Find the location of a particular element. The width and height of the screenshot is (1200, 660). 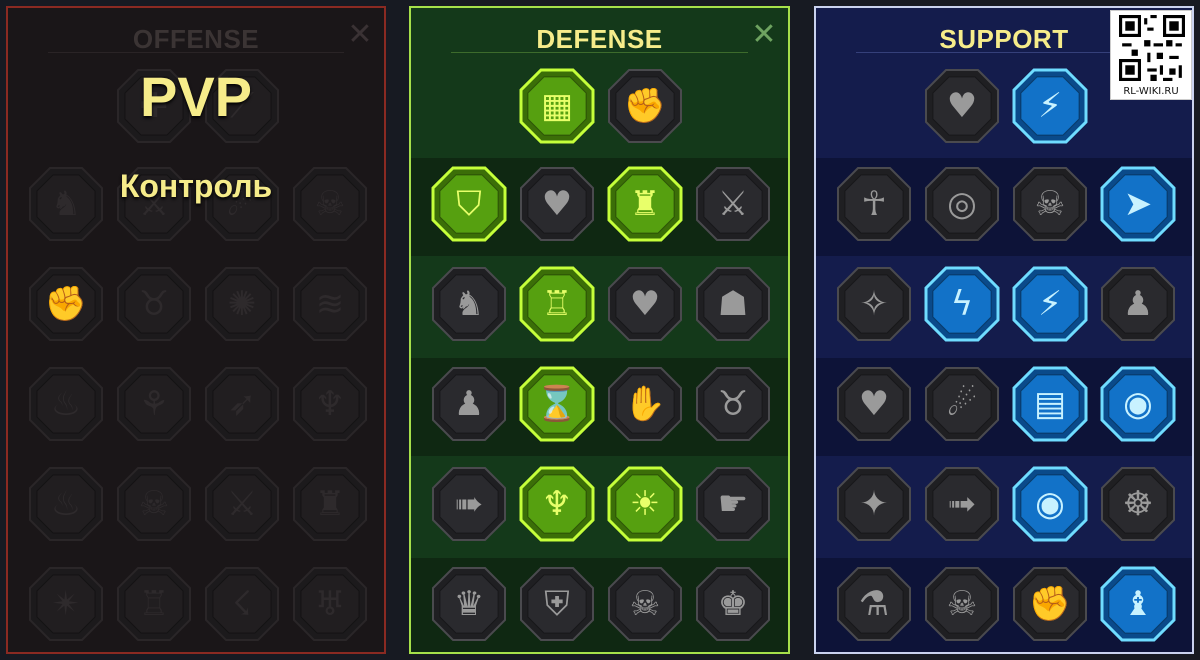

hooded-icon: ☗ is located at coordinates (733, 304).